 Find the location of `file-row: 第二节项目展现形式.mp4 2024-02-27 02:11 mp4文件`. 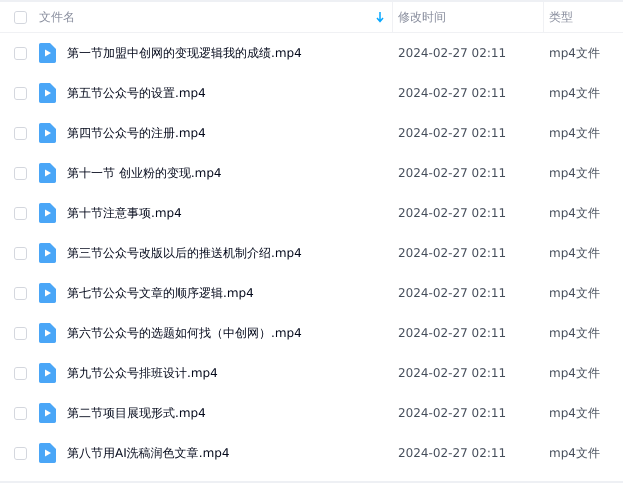

file-row: 第二节项目展现形式.mp4 2024-02-27 02:11 mp4文件 is located at coordinates (311, 413).